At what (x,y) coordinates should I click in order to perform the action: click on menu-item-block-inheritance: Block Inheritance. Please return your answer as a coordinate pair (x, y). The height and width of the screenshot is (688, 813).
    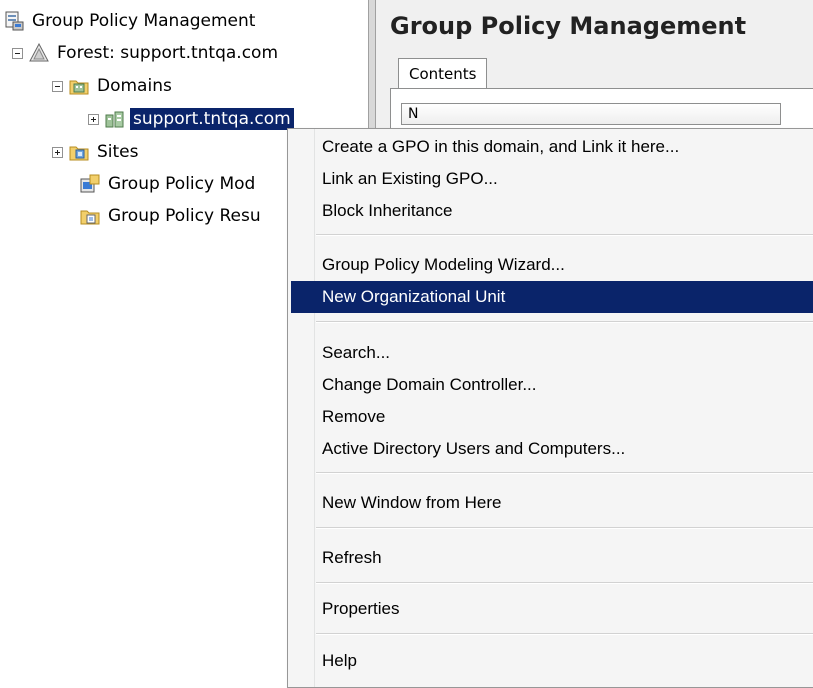
    Looking at the image, I should click on (552, 211).